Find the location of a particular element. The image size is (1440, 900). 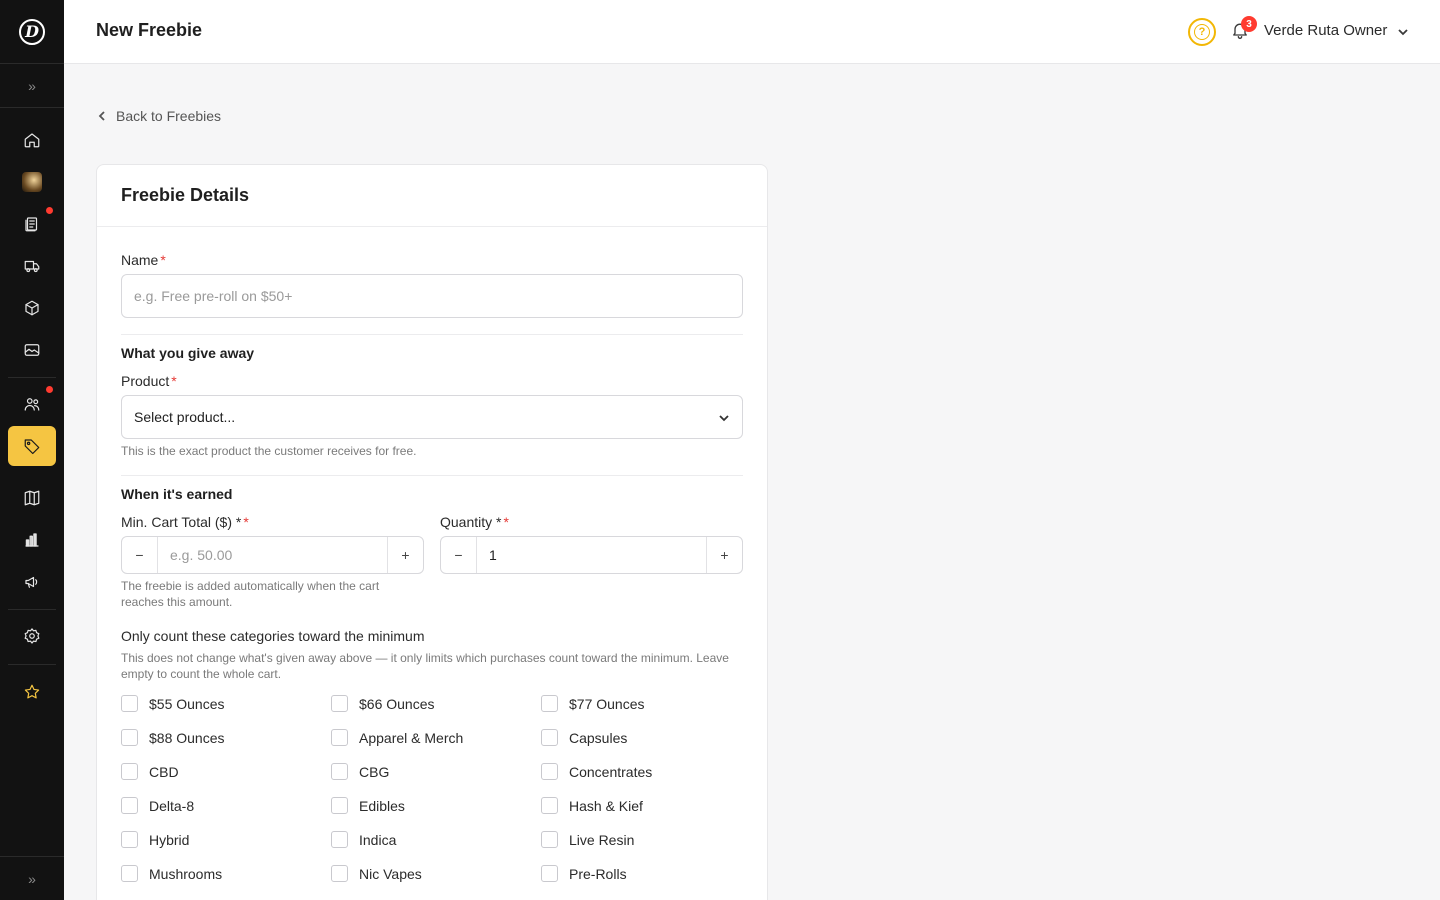

card-header-divider is located at coordinates (432, 226).